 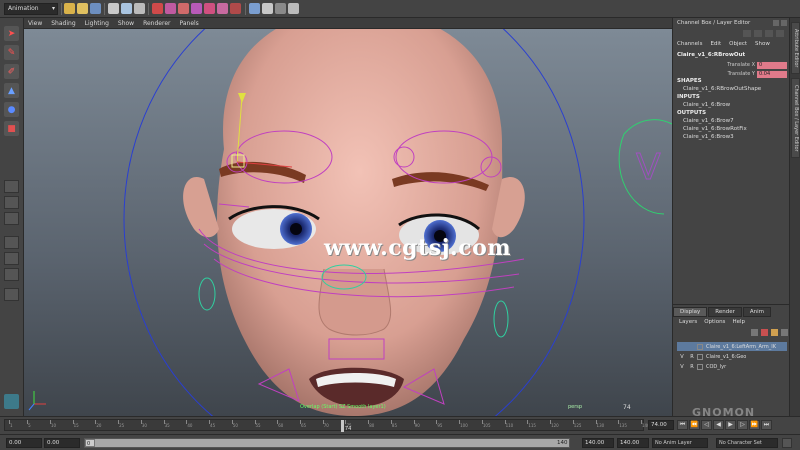 I want to click on menu-channels: Channels, so click(x=689, y=44).